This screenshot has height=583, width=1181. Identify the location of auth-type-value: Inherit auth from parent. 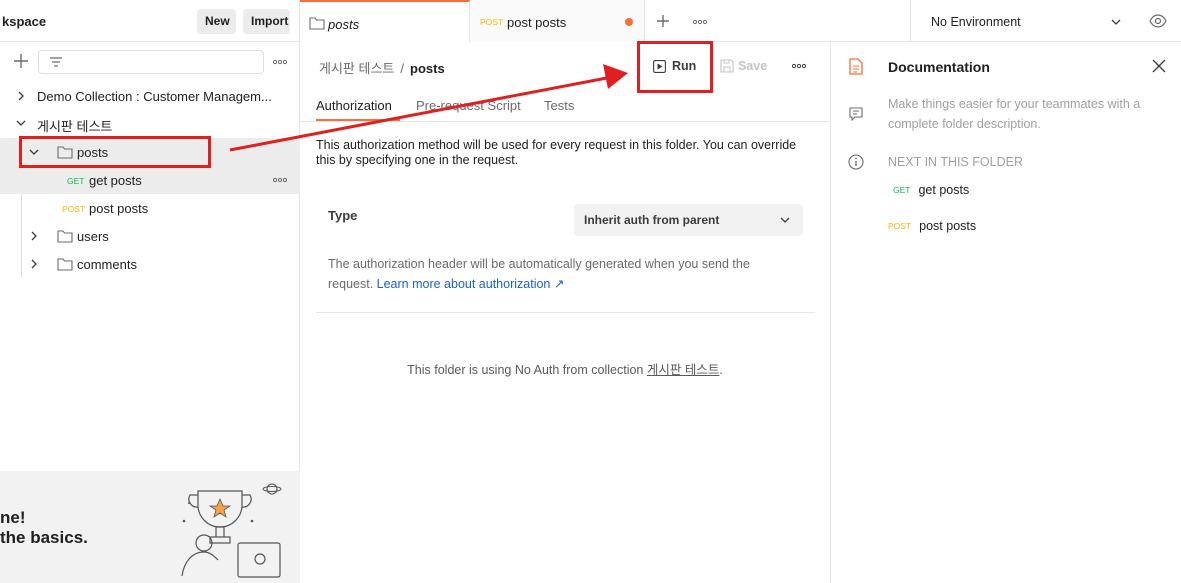
(652, 220).